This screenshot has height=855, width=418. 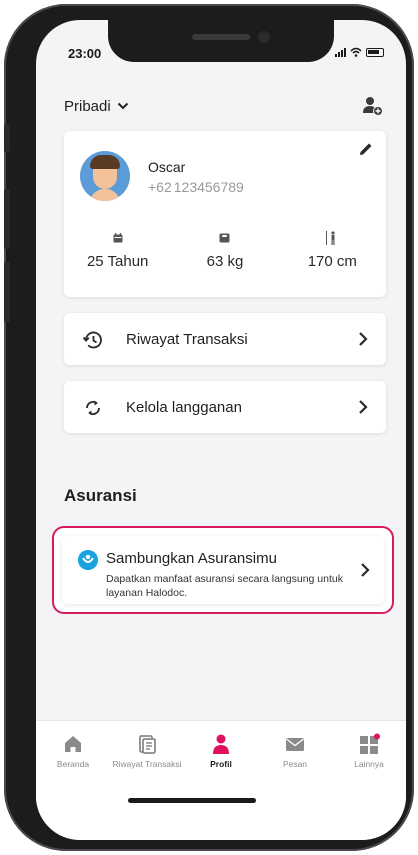 What do you see at coordinates (221, 764) in the screenshot?
I see `tab-label: Profil` at bounding box center [221, 764].